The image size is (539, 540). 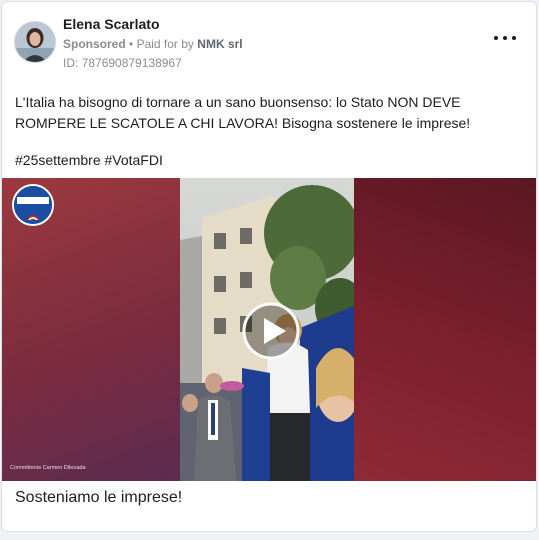 What do you see at coordinates (89, 160) in the screenshot?
I see `post-hashtags: #25settembre #VotaFDI` at bounding box center [89, 160].